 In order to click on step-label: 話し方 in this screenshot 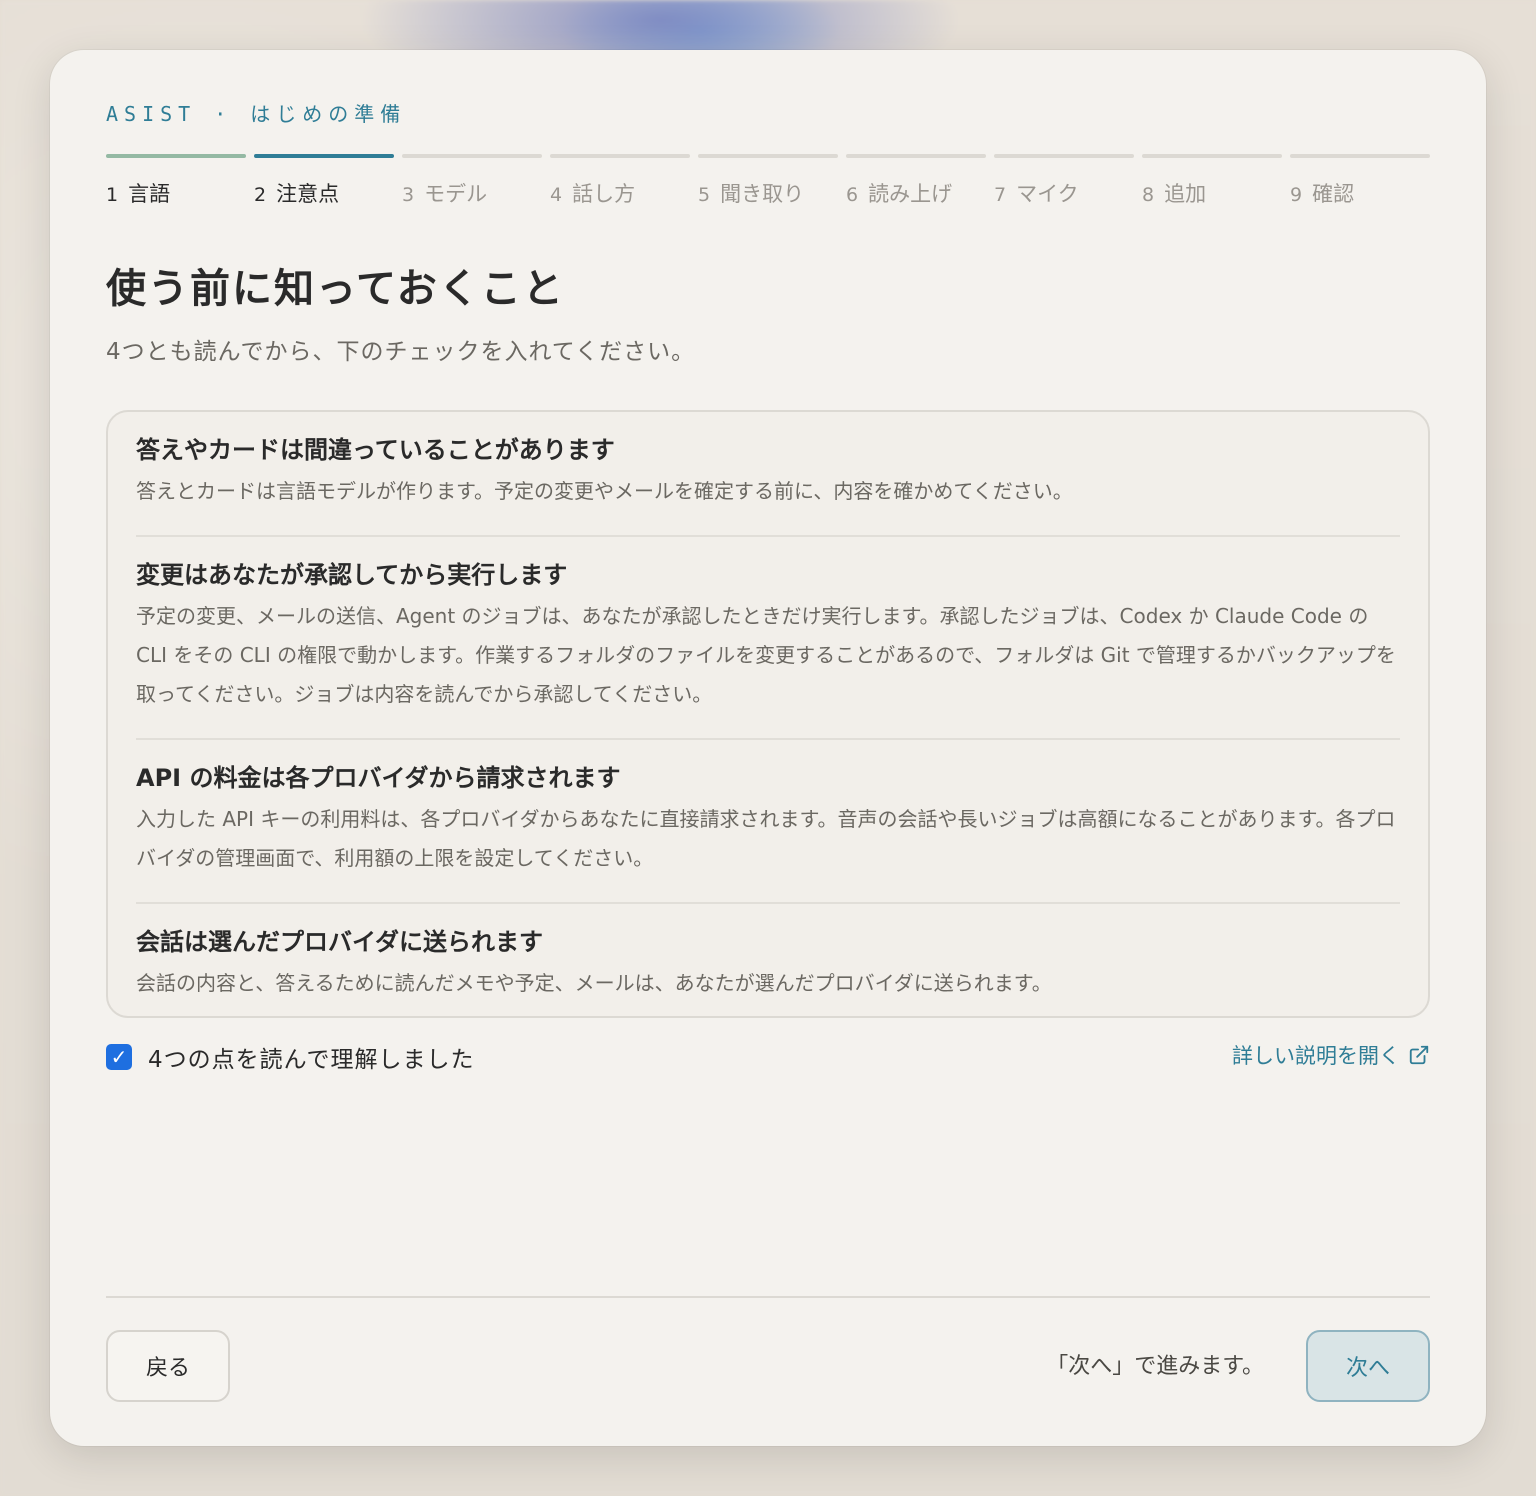, I will do `click(604, 194)`.